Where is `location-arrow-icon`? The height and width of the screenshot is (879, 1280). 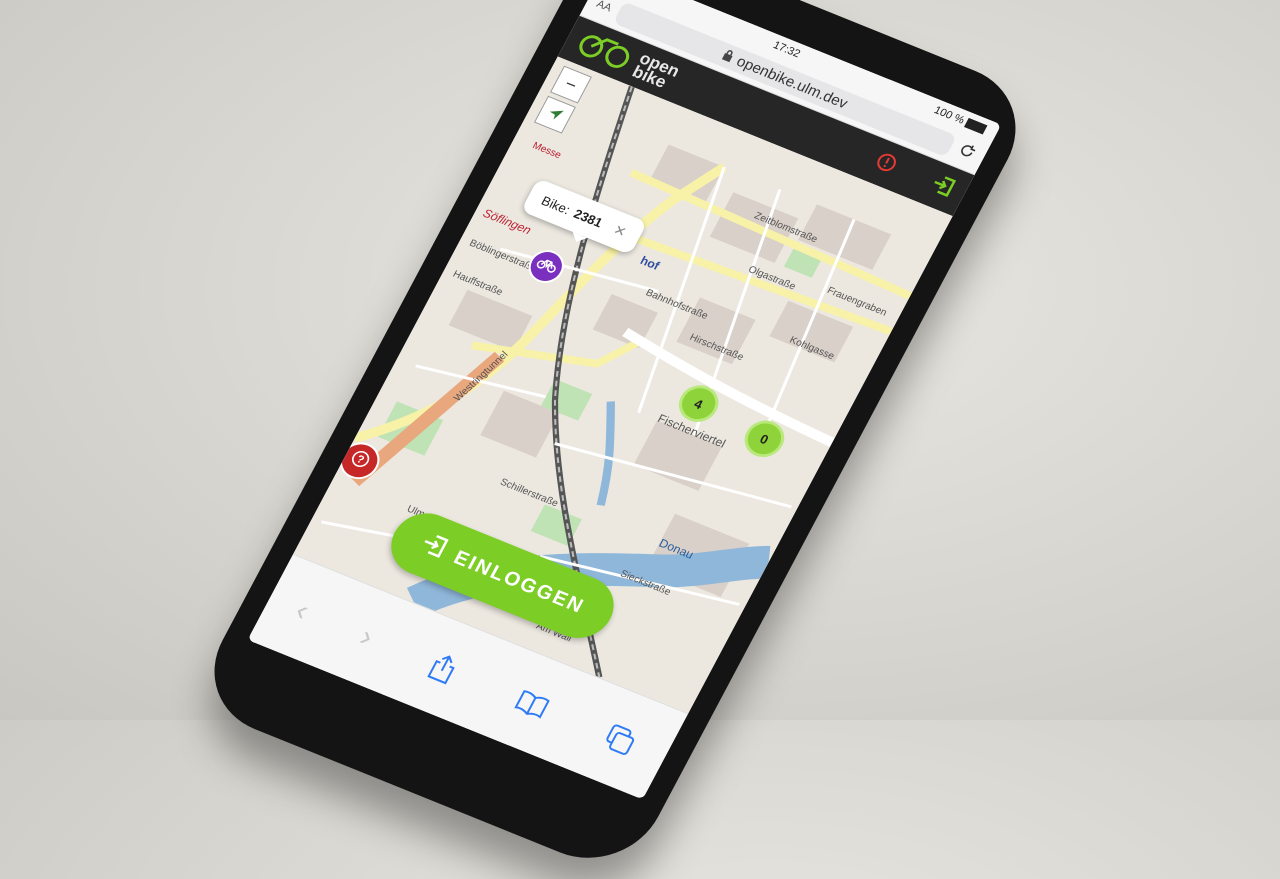 location-arrow-icon is located at coordinates (554, 115).